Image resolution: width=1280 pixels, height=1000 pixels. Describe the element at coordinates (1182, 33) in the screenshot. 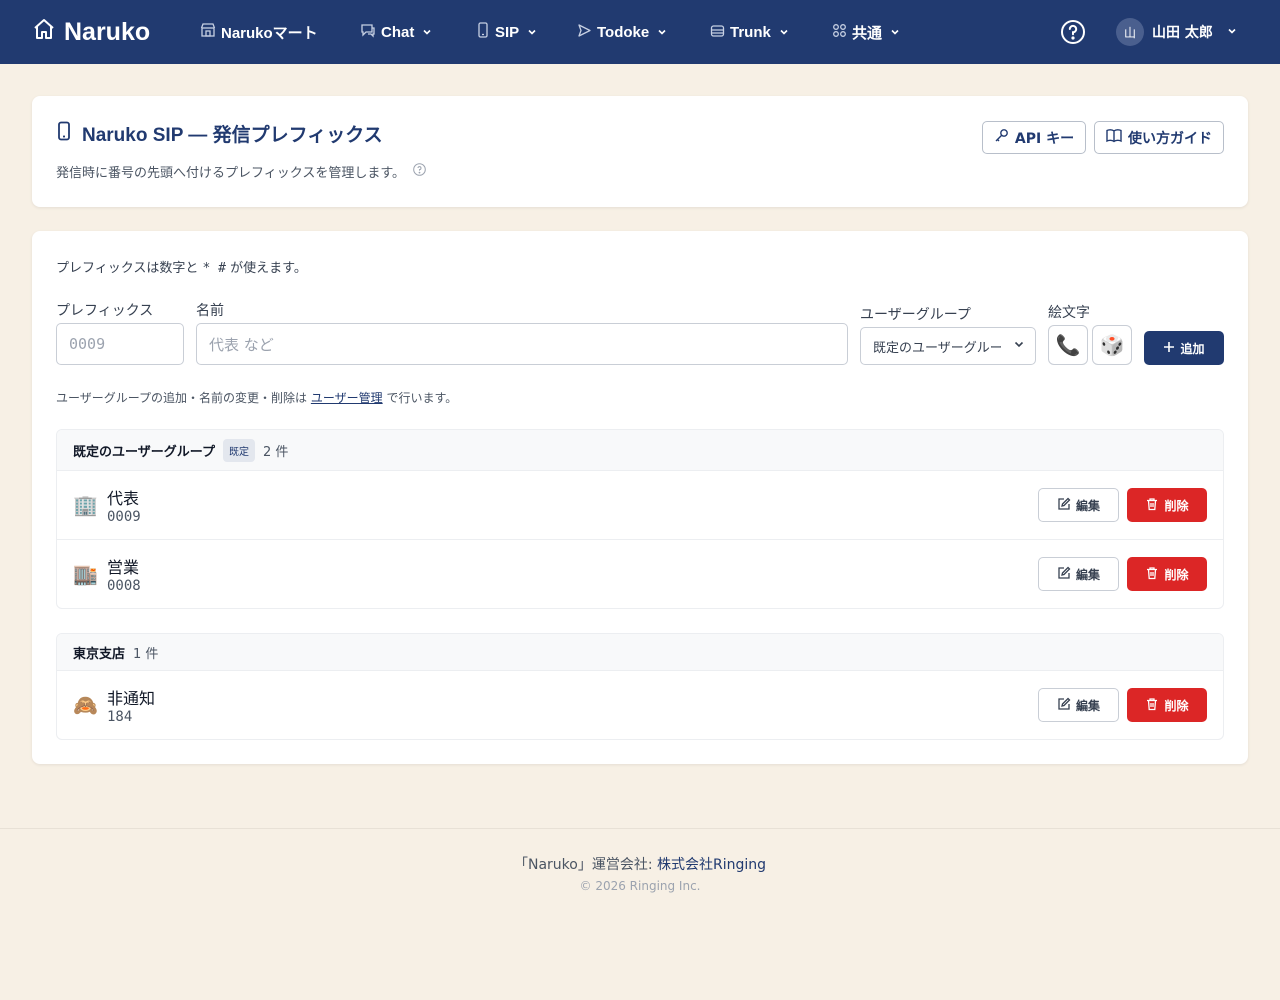

I see `user-name: 山田 太郎` at that location.